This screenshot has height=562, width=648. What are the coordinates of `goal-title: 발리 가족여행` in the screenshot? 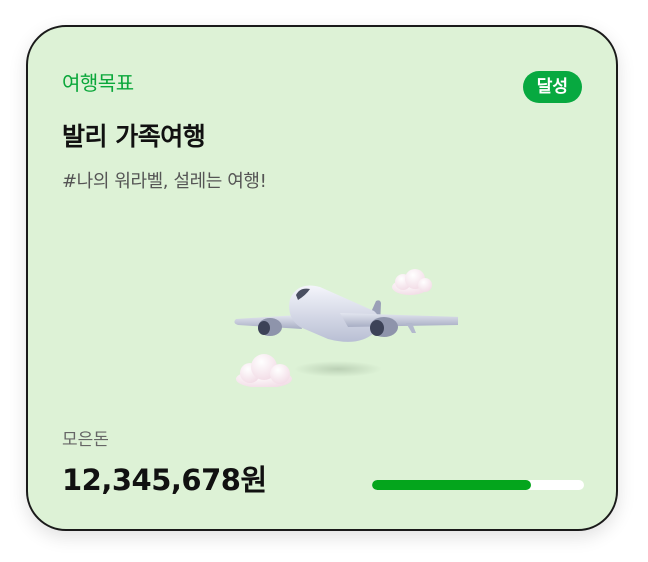 It's located at (134, 136).